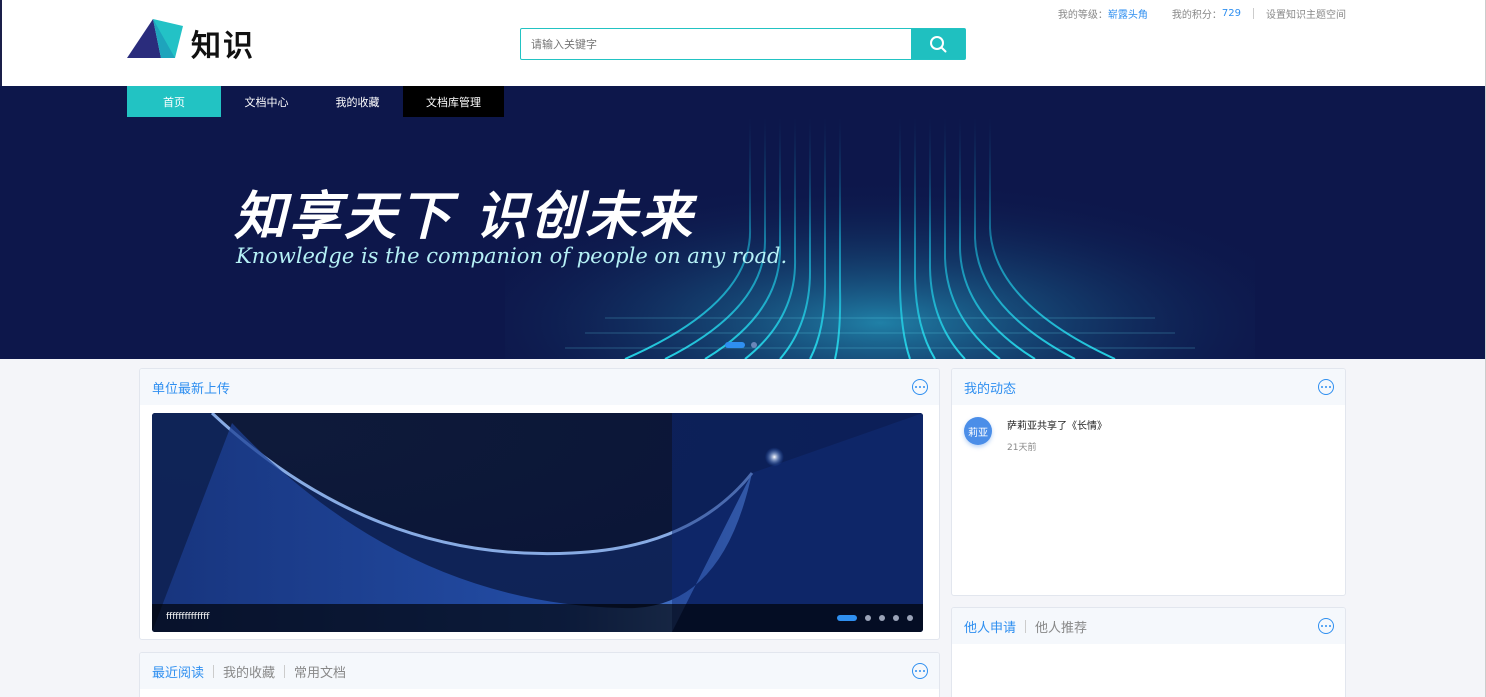 The height and width of the screenshot is (697, 1486). What do you see at coordinates (191, 389) in the screenshot?
I see `panel-title: 单位最新上传` at bounding box center [191, 389].